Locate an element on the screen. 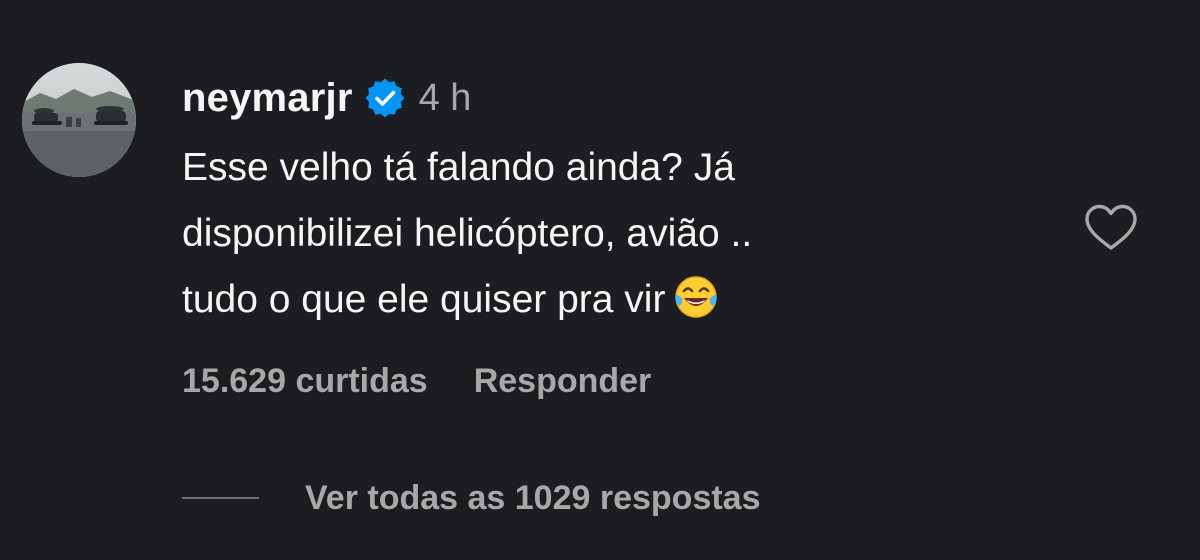 This screenshot has width=1200, height=560. face-with-tears-of-joy-emoji-icon is located at coordinates (696, 297).